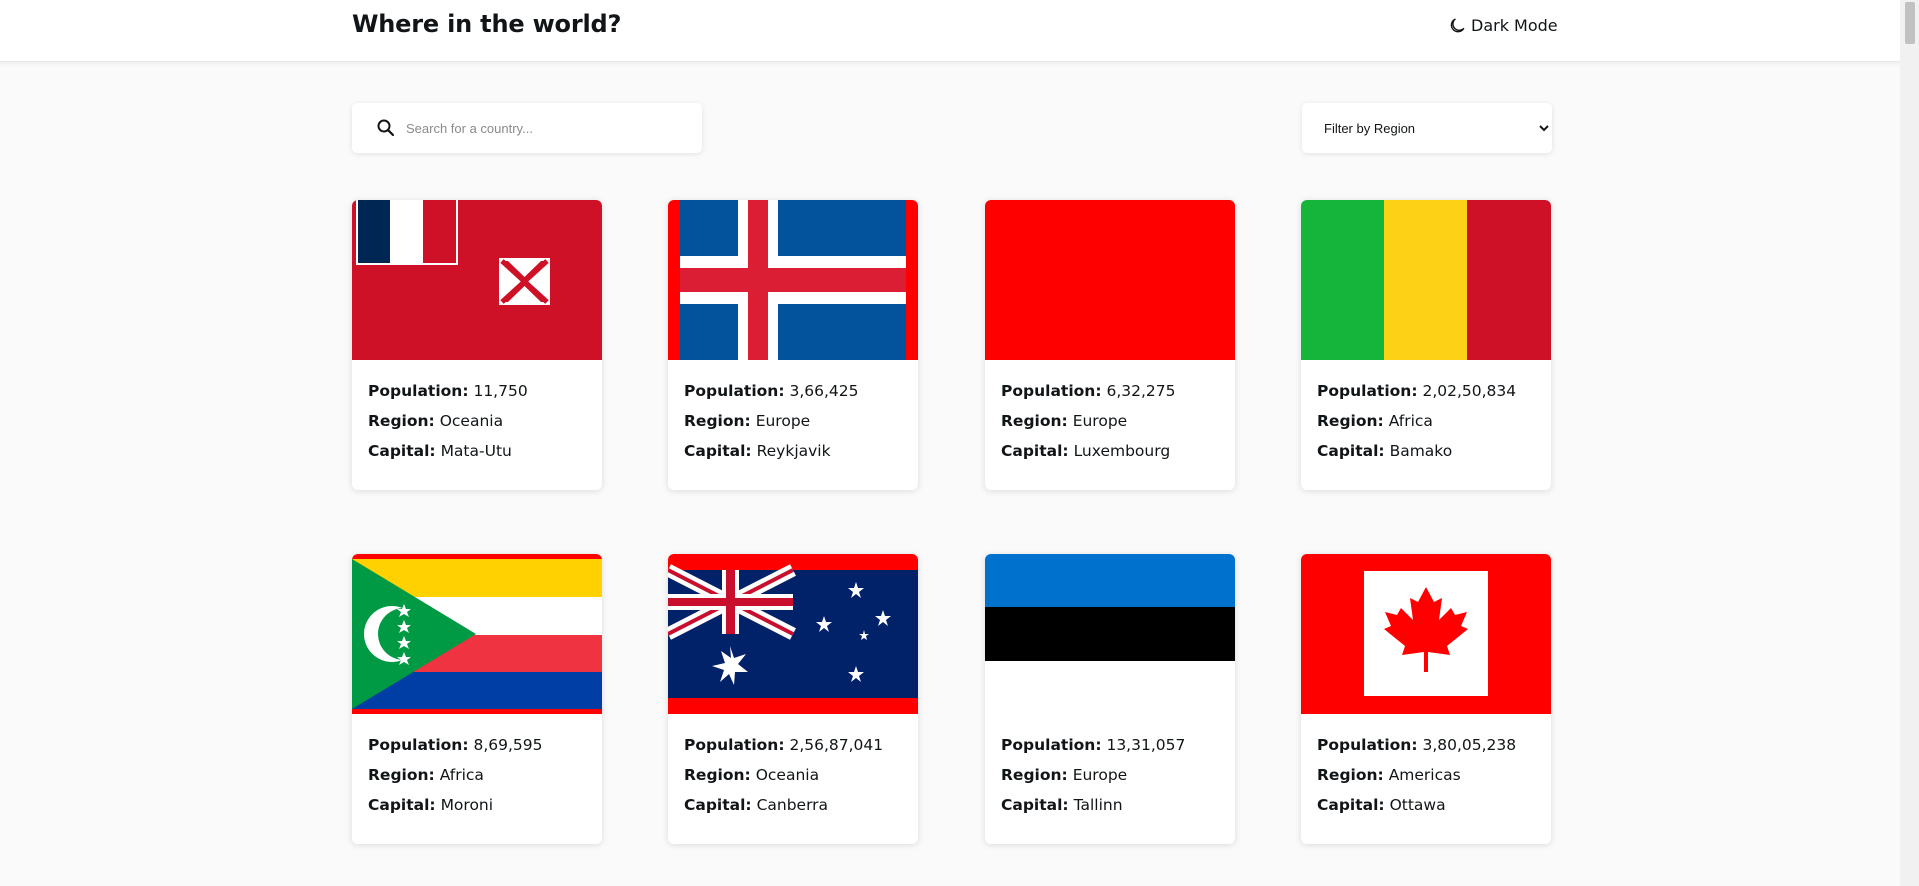  Describe the element at coordinates (386, 128) in the screenshot. I see `search-icon` at that location.